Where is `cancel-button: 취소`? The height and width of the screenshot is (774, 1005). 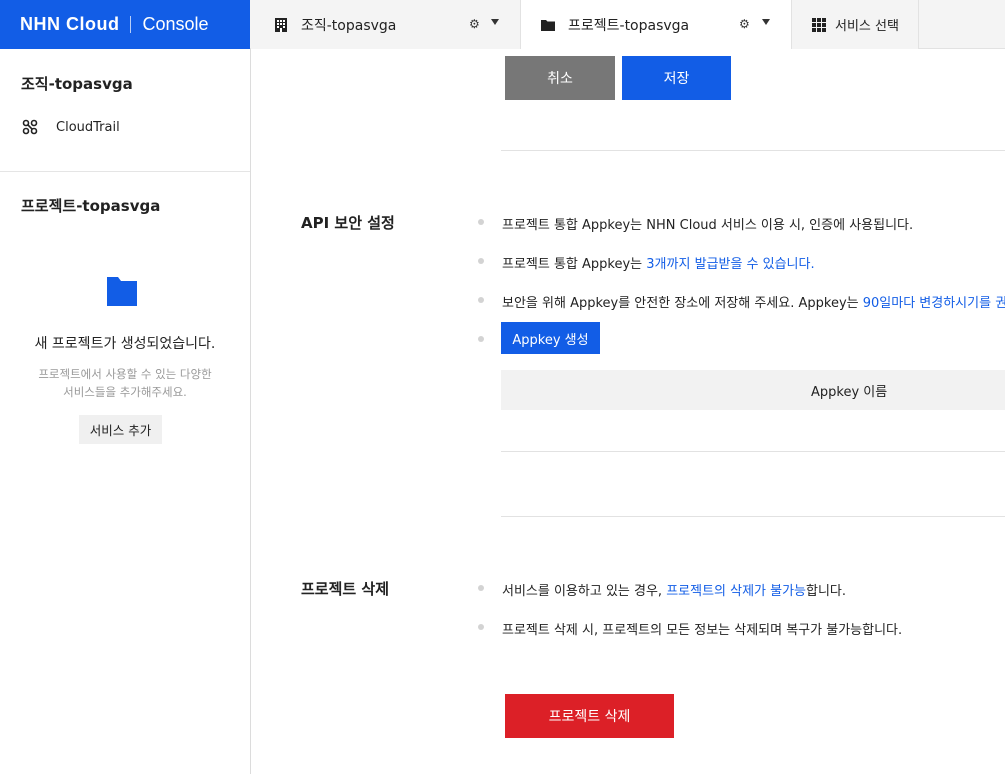
cancel-button: 취소 is located at coordinates (560, 78).